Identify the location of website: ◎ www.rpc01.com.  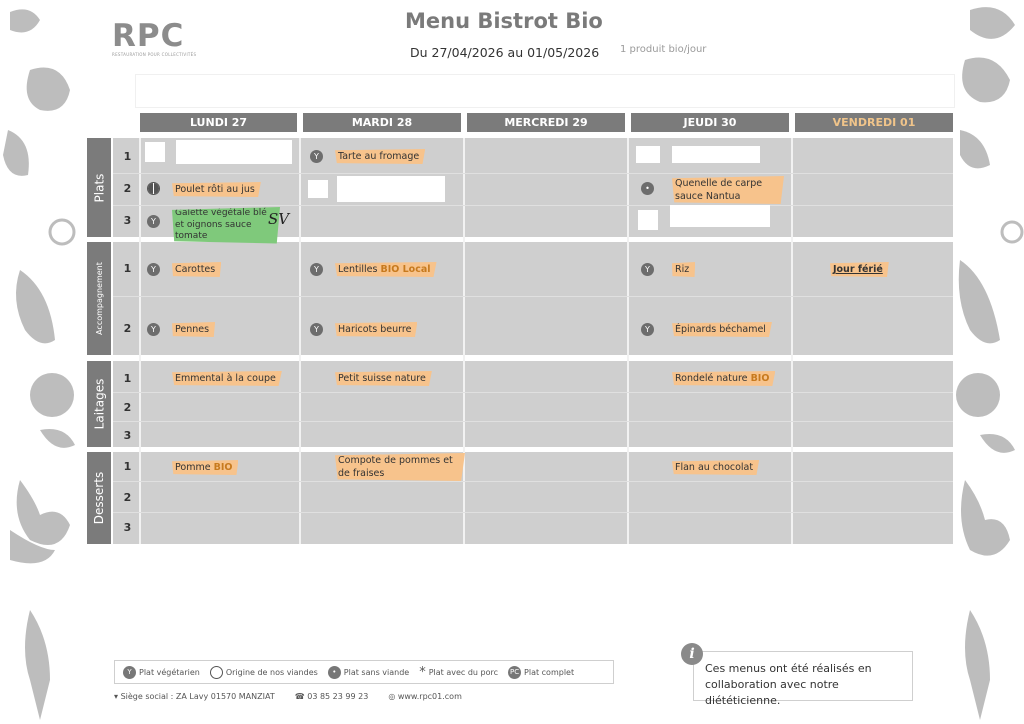
(425, 696).